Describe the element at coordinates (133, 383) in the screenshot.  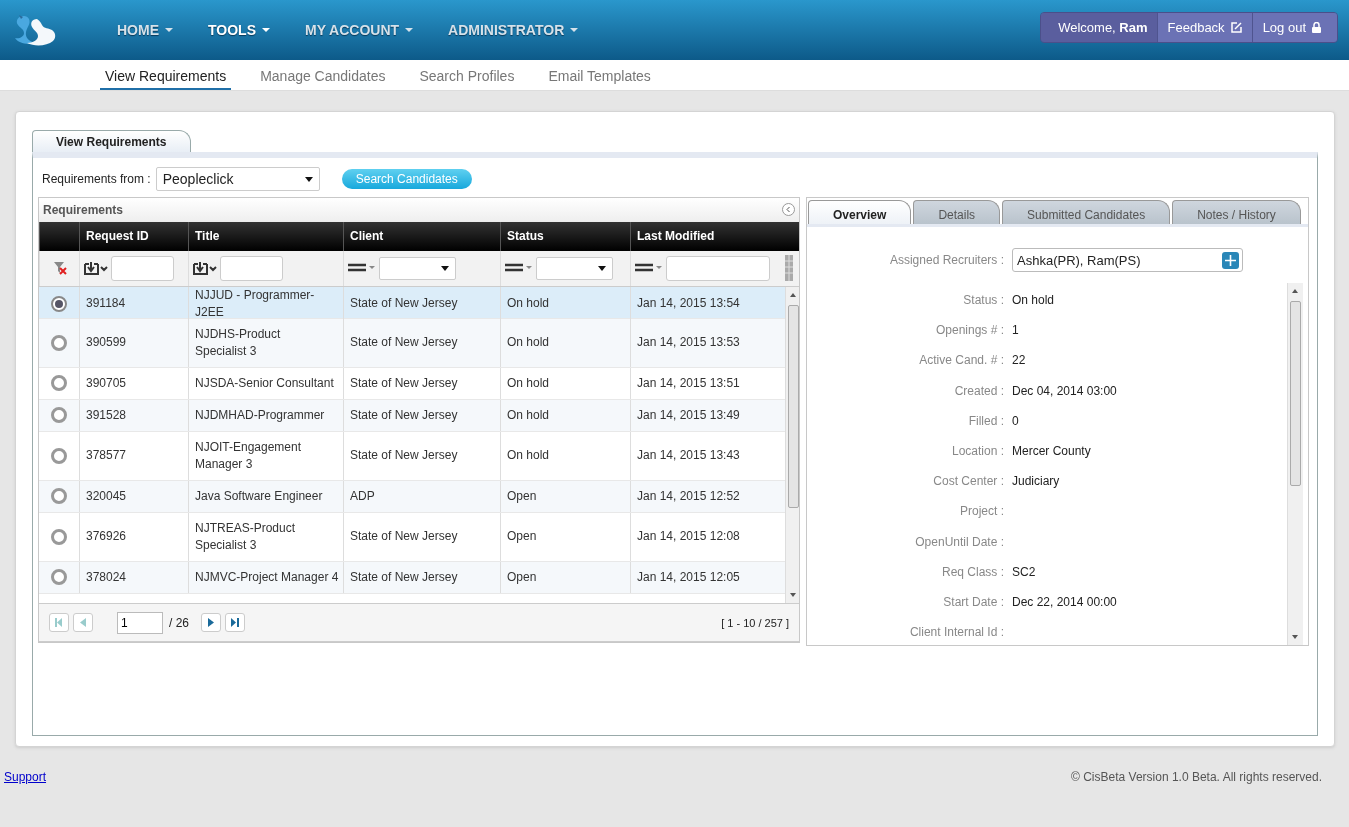
I see `table-cell: 390705` at that location.